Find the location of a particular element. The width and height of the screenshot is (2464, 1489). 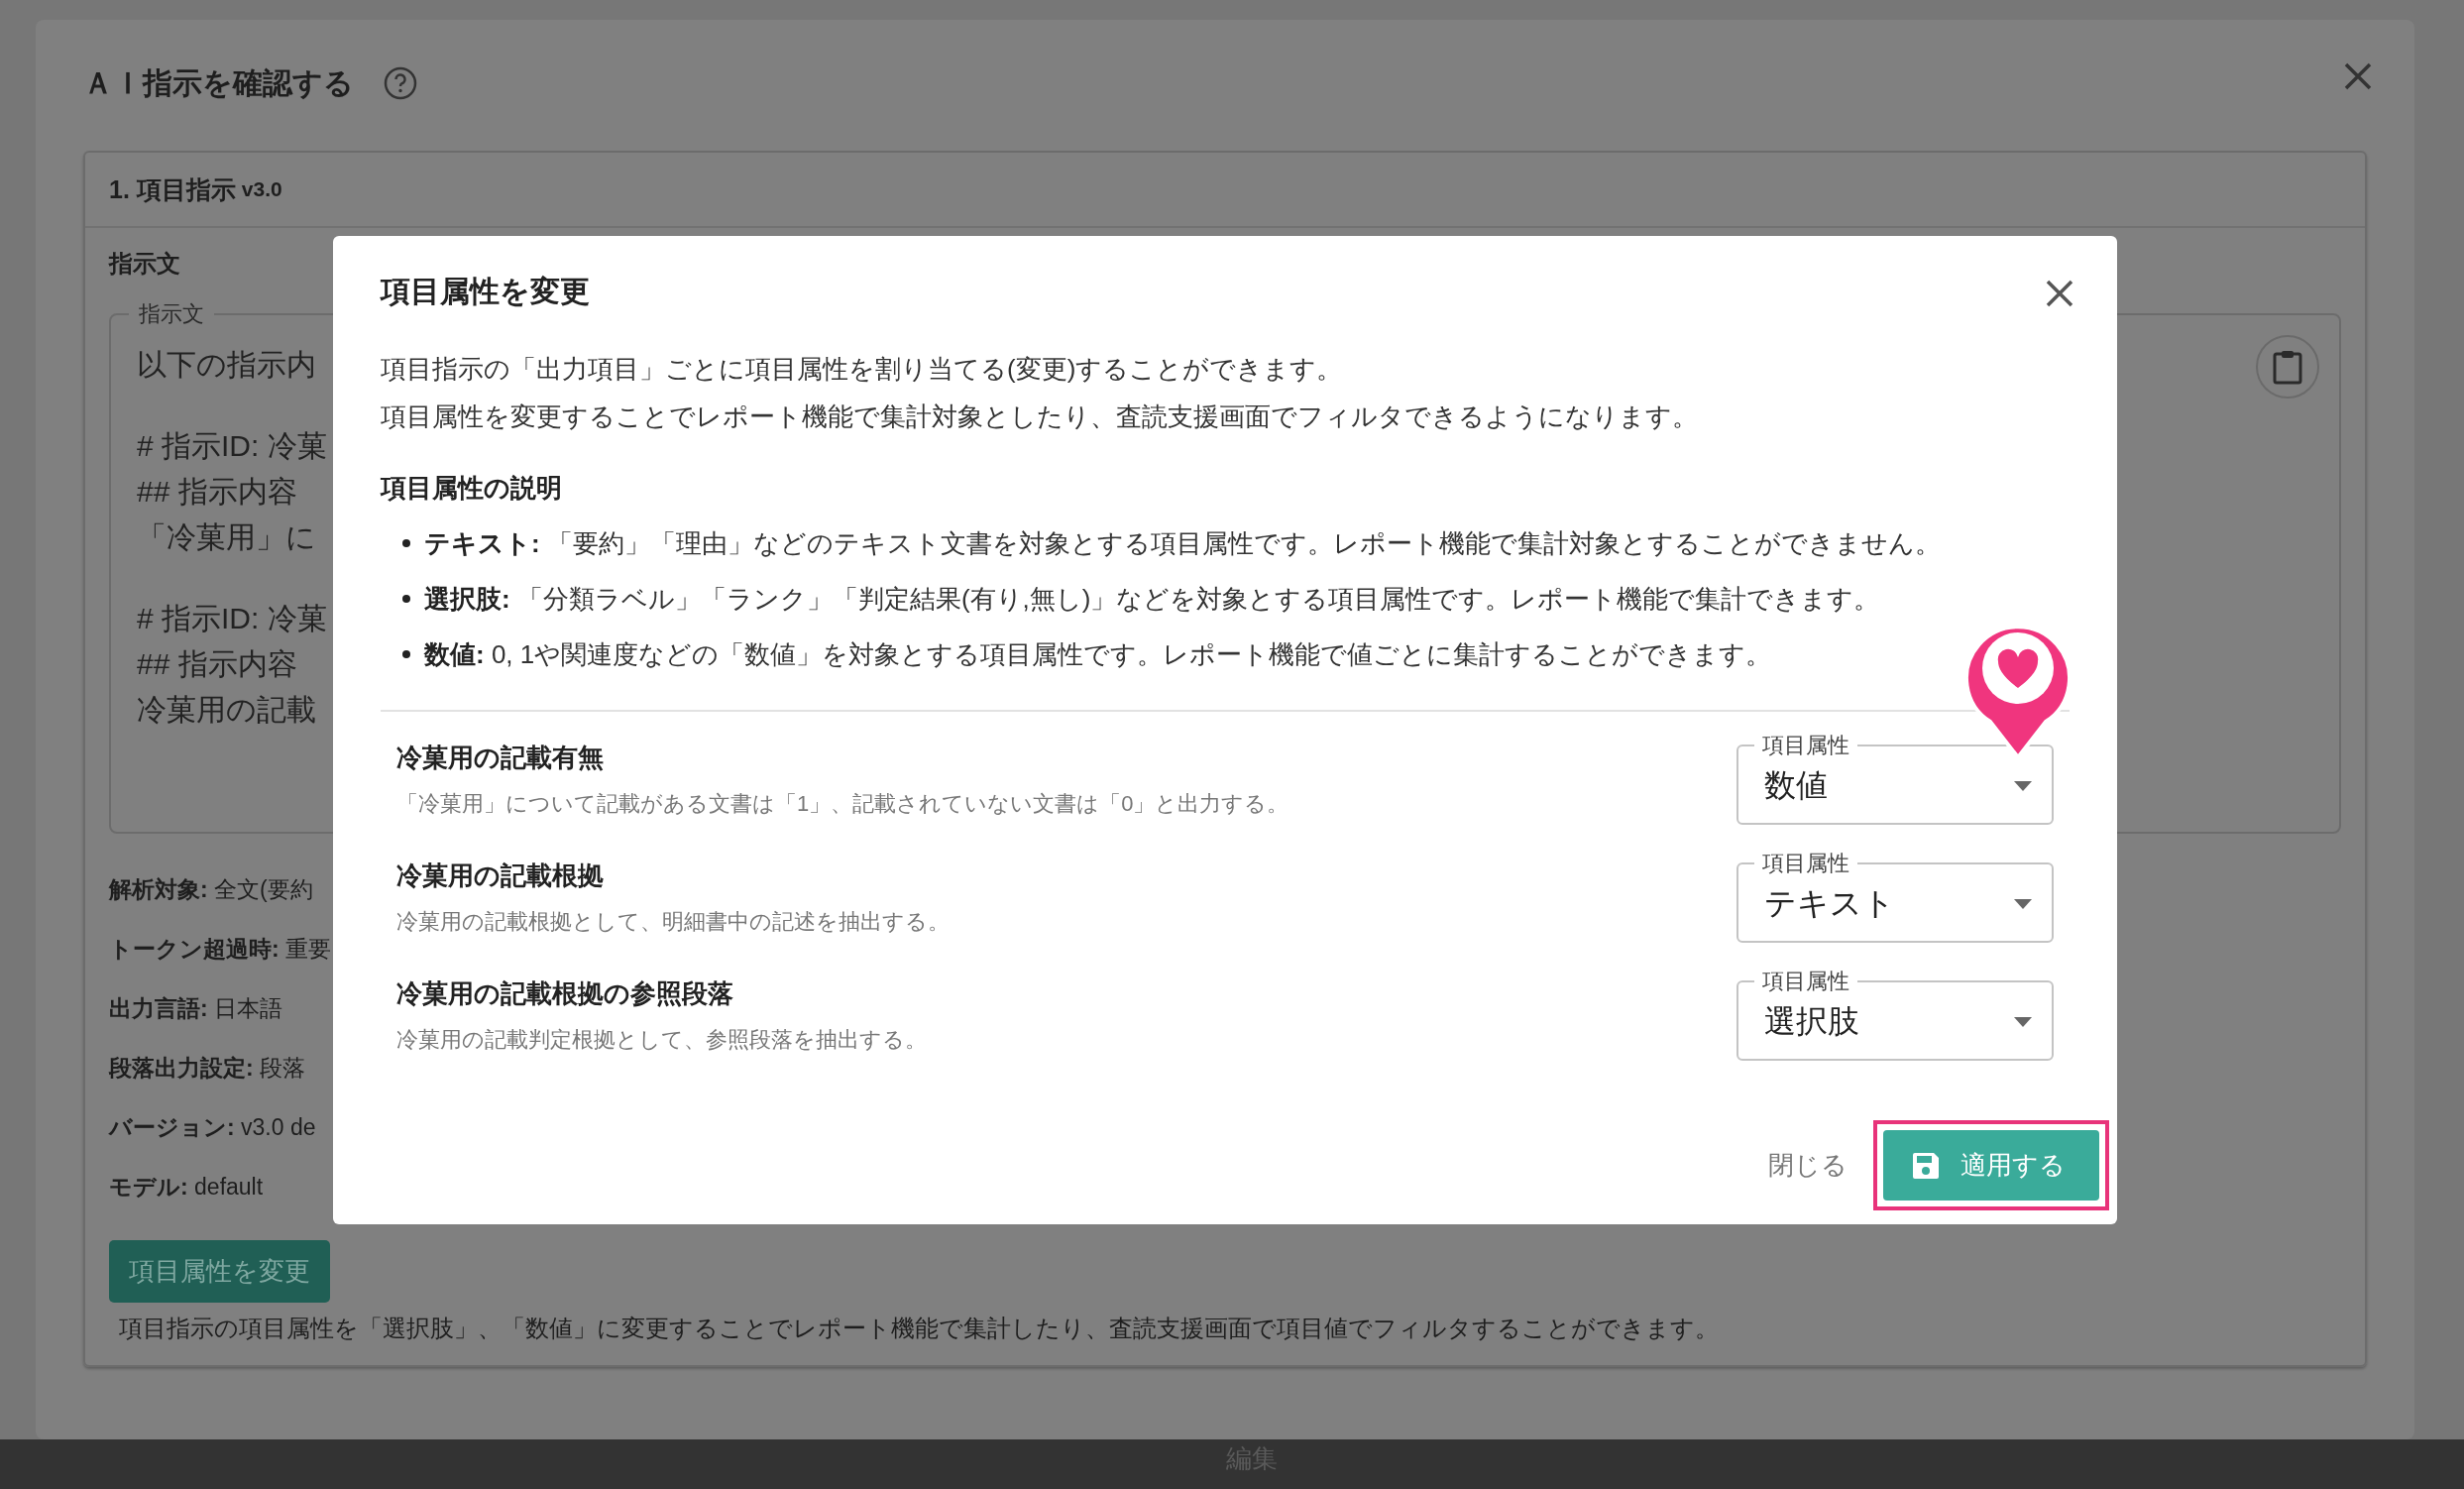

detail-text: トークン超過時: 重要 is located at coordinates (220, 949).